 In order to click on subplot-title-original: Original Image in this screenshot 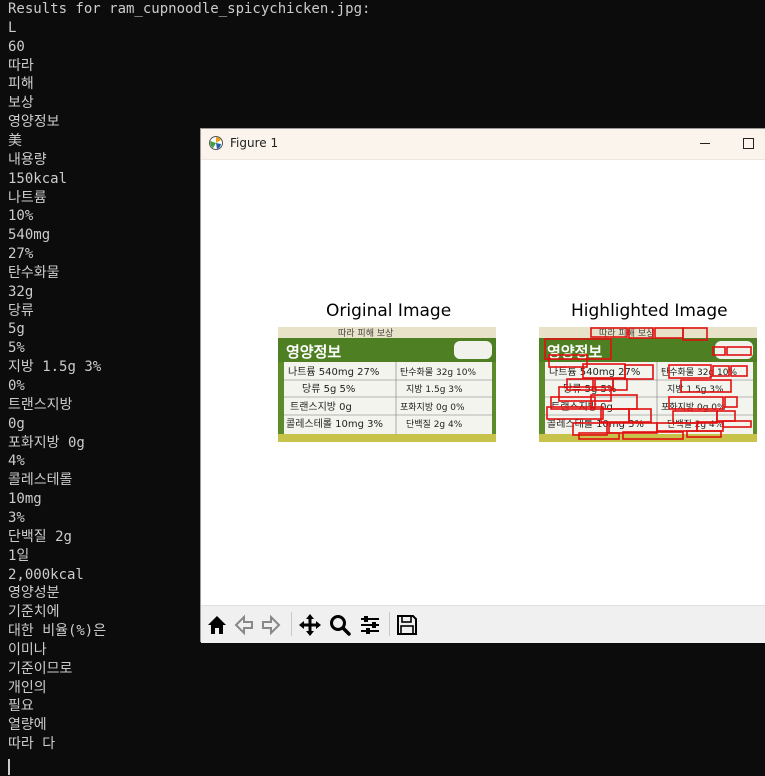, I will do `click(389, 311)`.